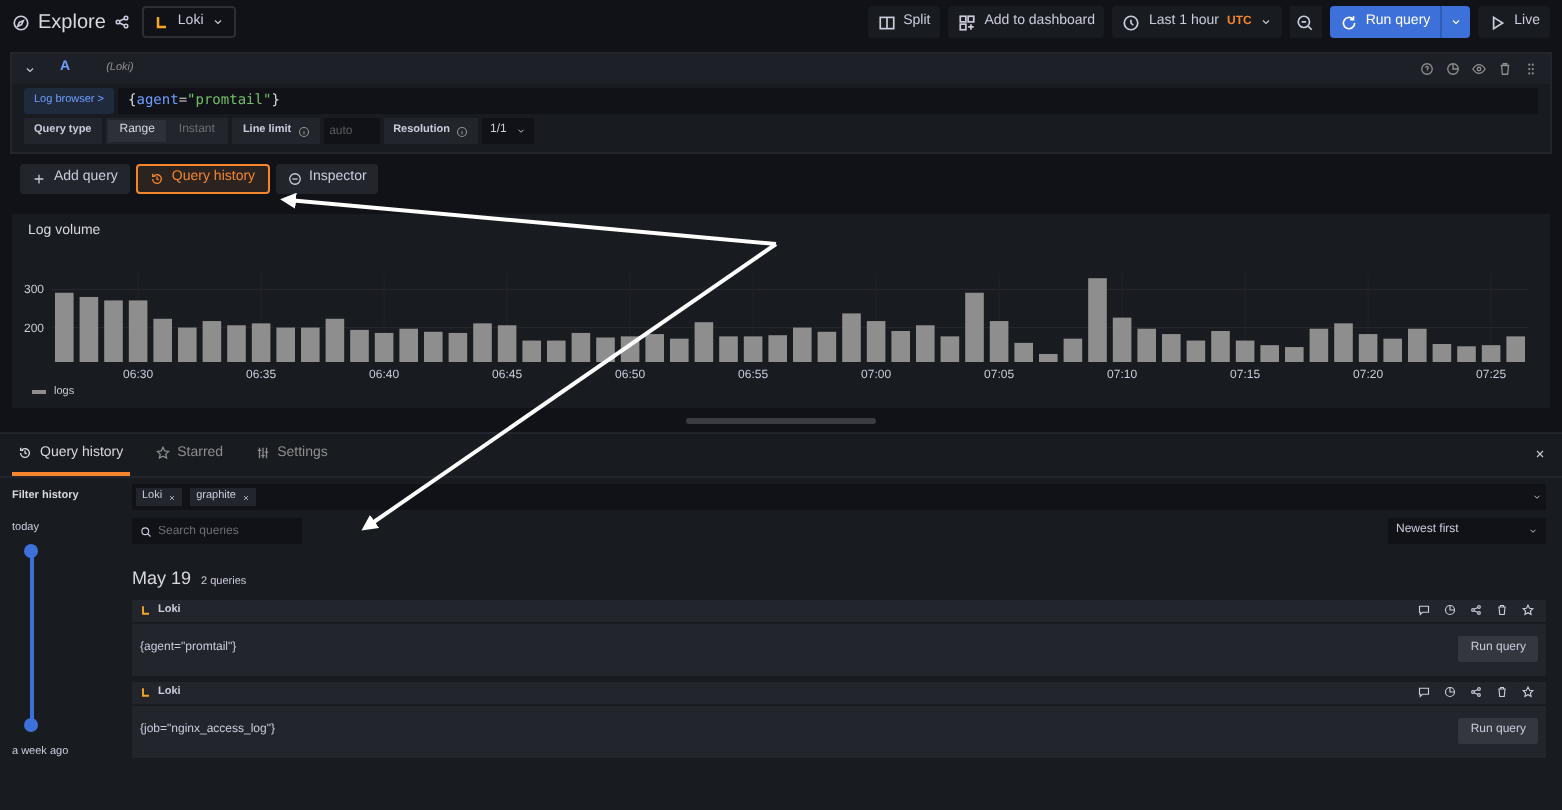 The image size is (1562, 810). I want to click on close-button, so click(1540, 454).